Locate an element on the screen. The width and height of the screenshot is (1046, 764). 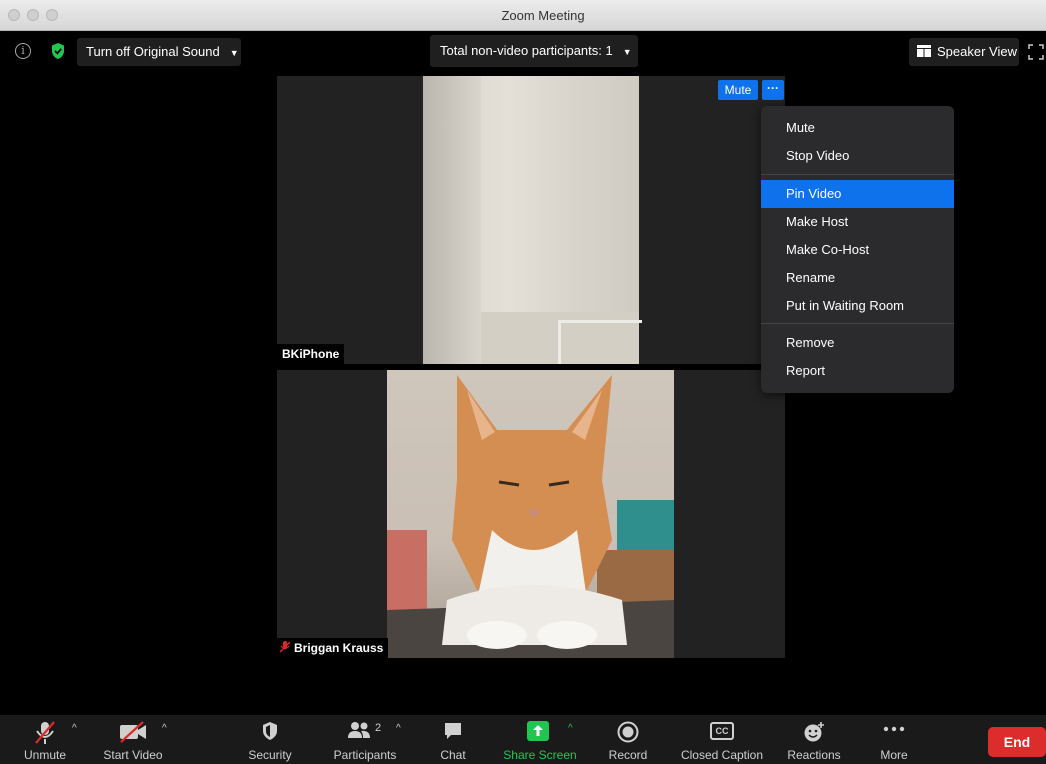
speaker-view-button: Speaker View is located at coordinates (964, 52).